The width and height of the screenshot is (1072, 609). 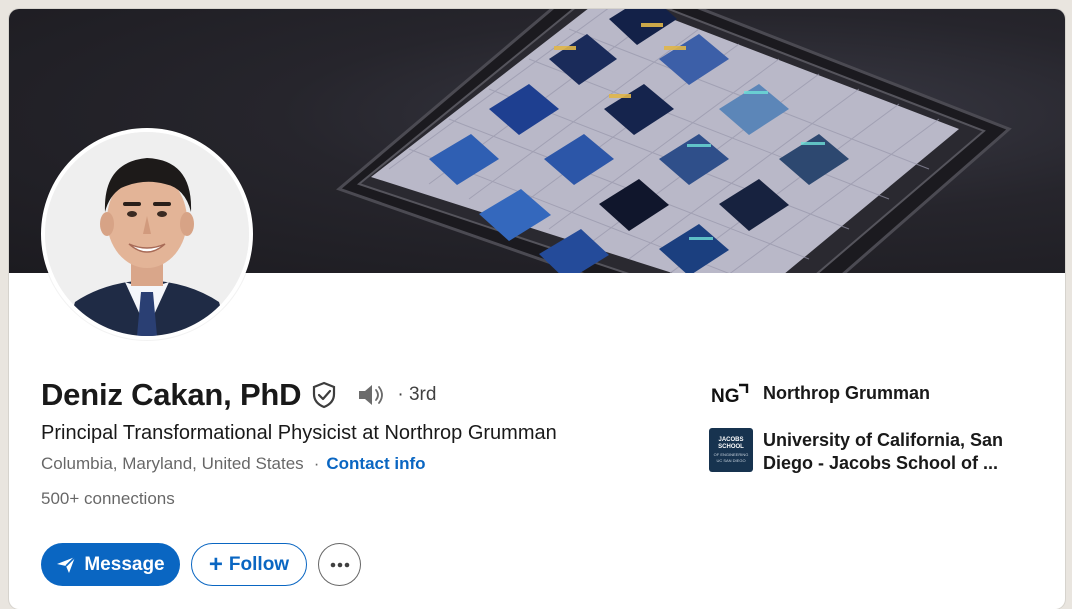 I want to click on more-actions-button, so click(x=339, y=564).